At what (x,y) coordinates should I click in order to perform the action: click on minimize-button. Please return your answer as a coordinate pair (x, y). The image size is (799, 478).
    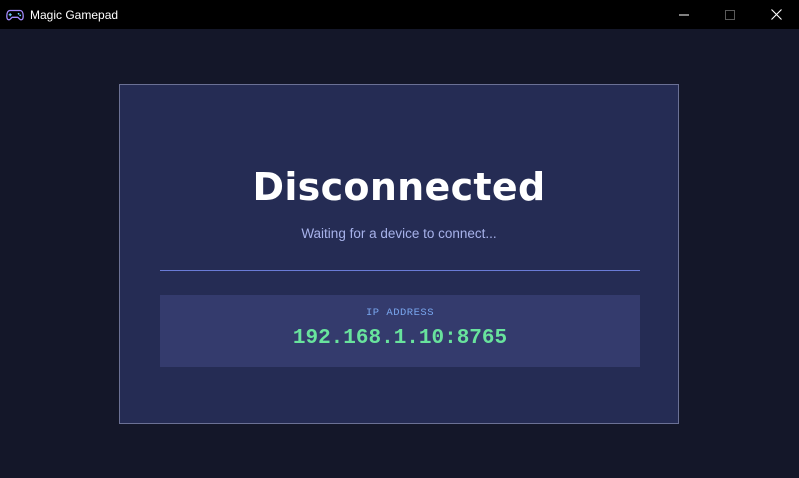
    Looking at the image, I should click on (684, 14).